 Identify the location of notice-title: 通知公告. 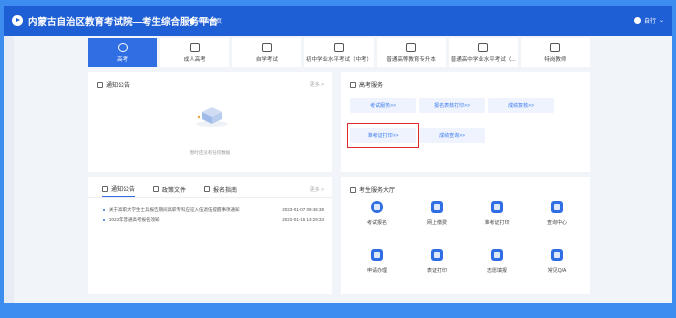
(118, 86).